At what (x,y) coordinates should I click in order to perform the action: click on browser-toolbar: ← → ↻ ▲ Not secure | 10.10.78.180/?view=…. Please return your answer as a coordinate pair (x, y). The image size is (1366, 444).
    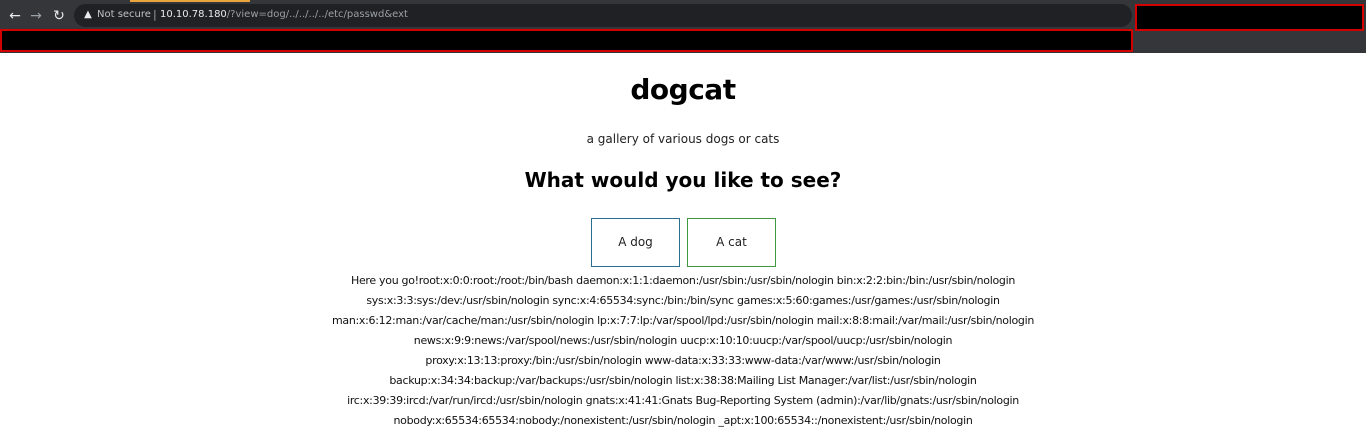
    Looking at the image, I should click on (683, 26).